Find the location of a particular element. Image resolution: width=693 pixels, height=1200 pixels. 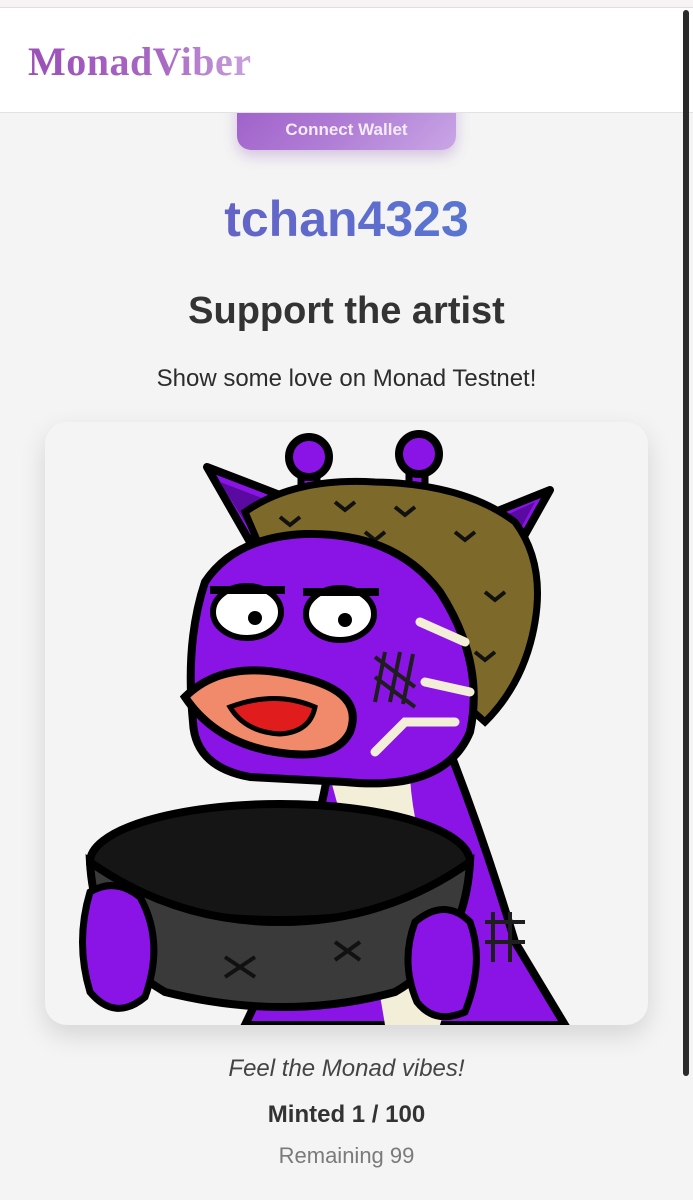

scrollbar is located at coordinates (686, 543).